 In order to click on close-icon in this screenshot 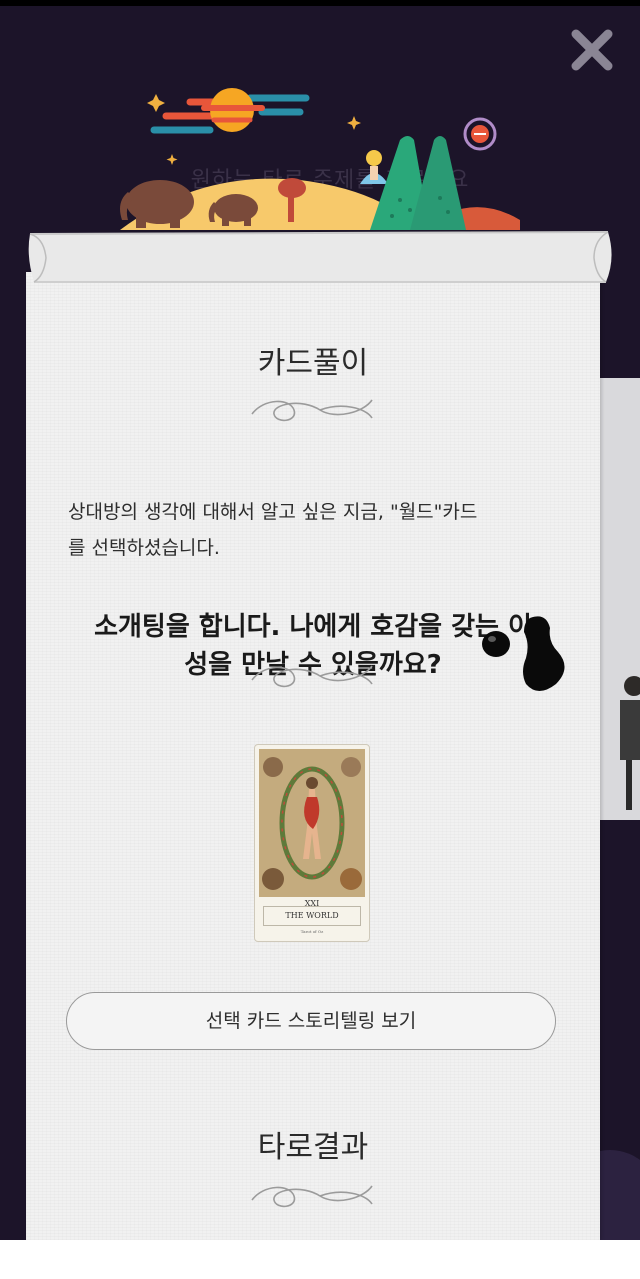, I will do `click(592, 50)`.